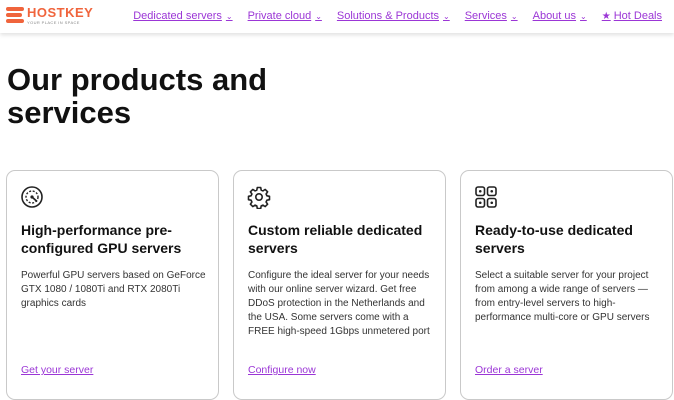 The height and width of the screenshot is (400, 674). I want to click on gear-icon, so click(259, 197).